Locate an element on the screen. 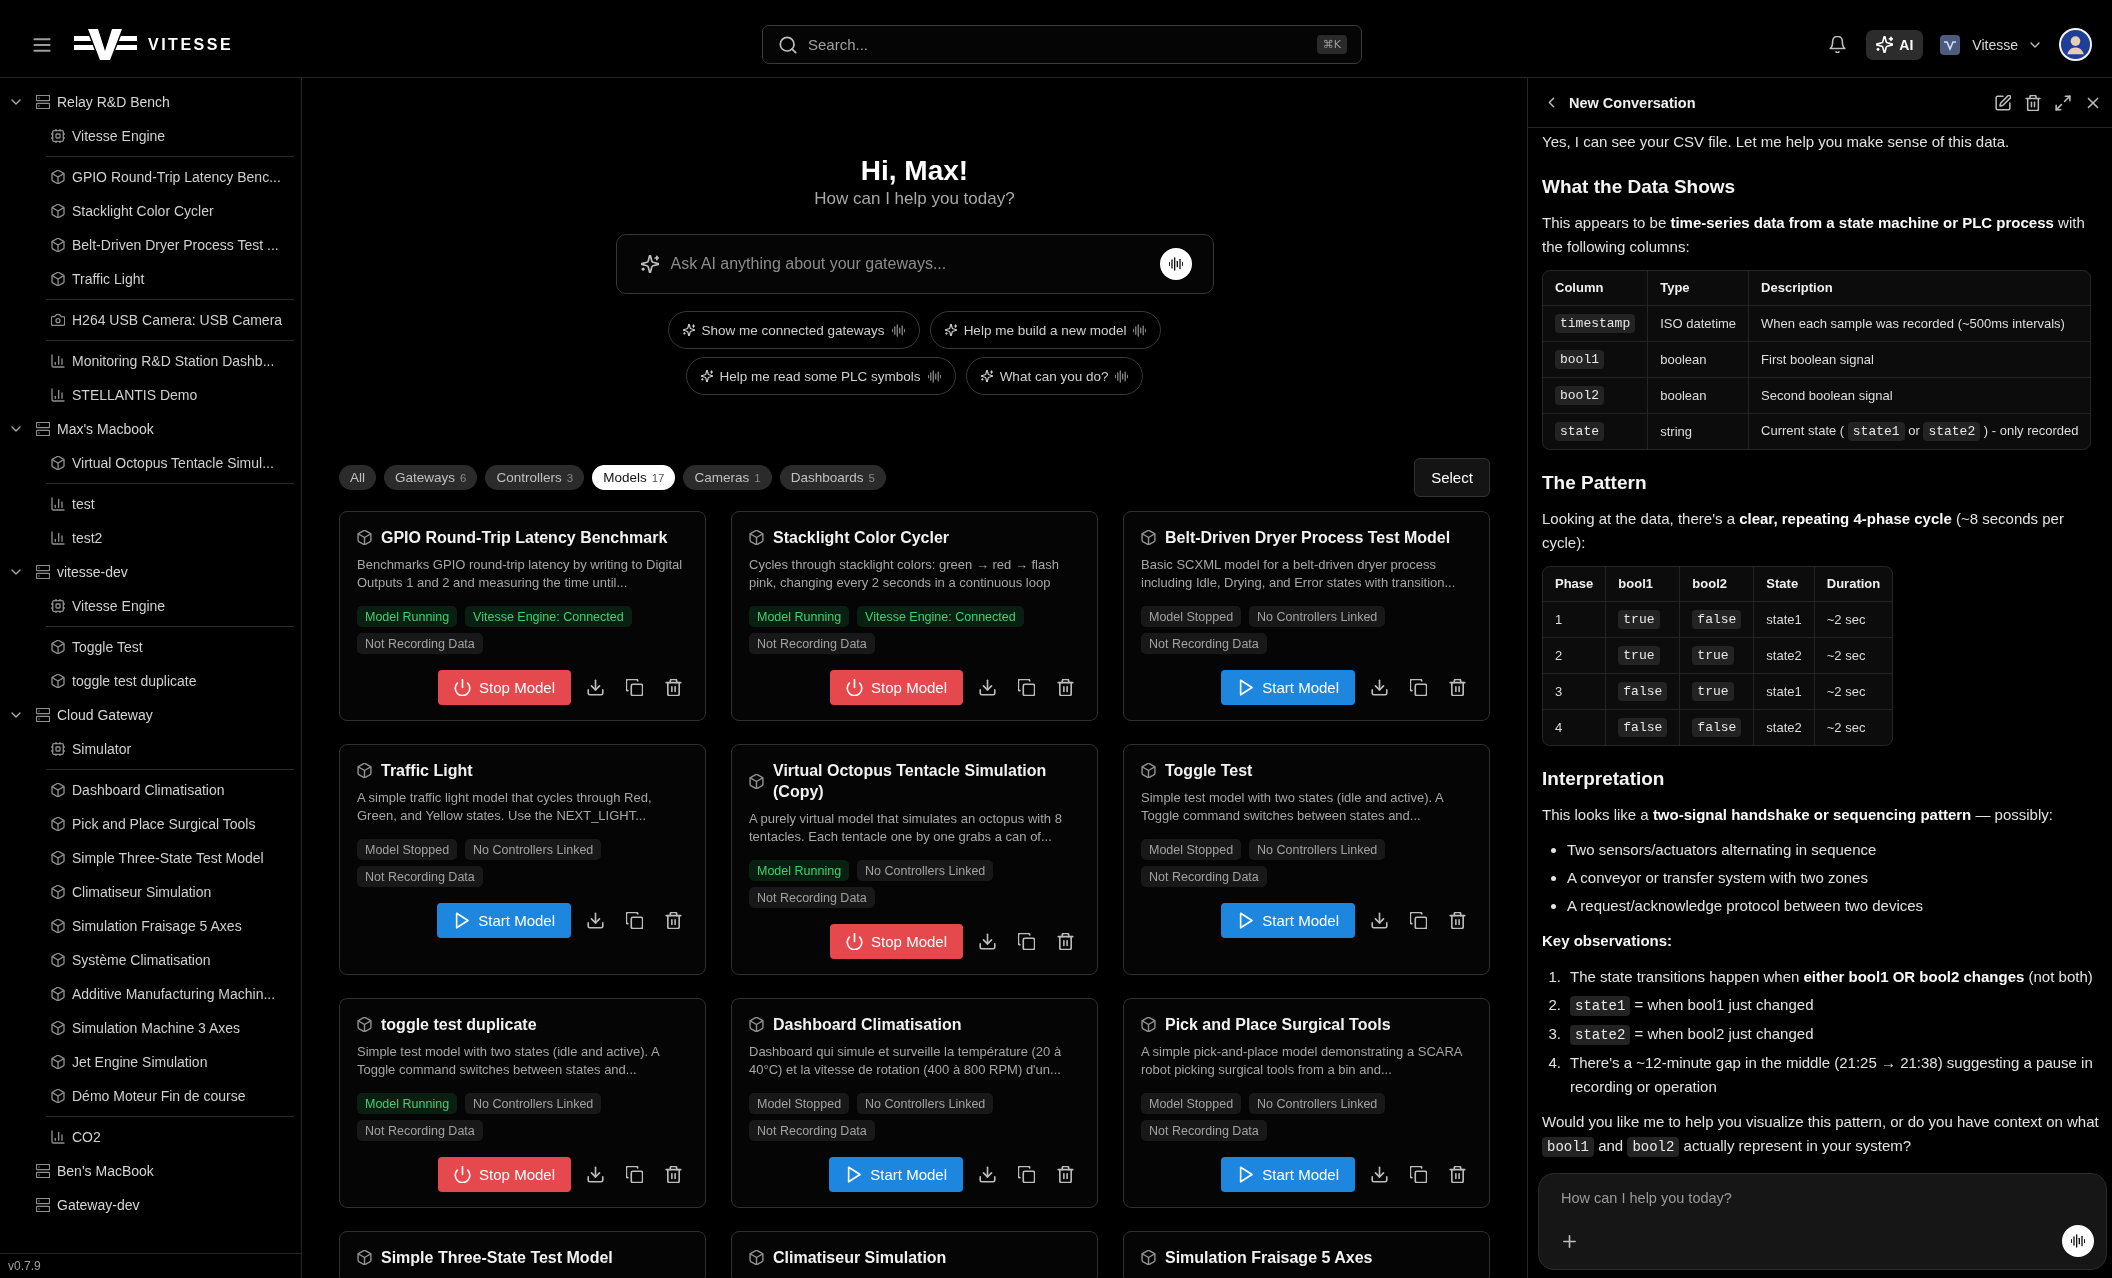 The image size is (2112, 1278). select-button: Select is located at coordinates (1452, 477).